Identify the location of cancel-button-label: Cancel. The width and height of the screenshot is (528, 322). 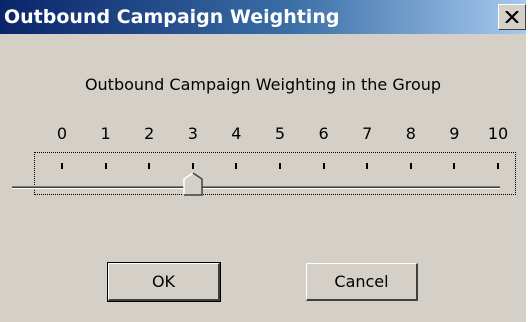
(361, 281).